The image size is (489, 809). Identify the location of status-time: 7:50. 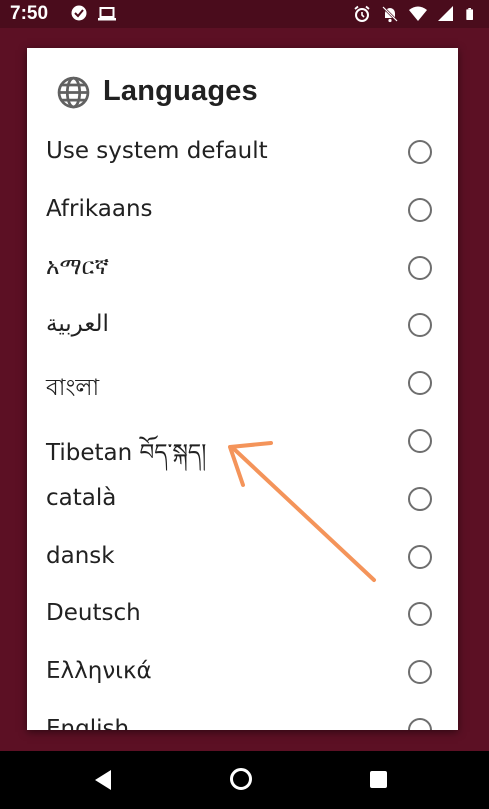
(29, 13).